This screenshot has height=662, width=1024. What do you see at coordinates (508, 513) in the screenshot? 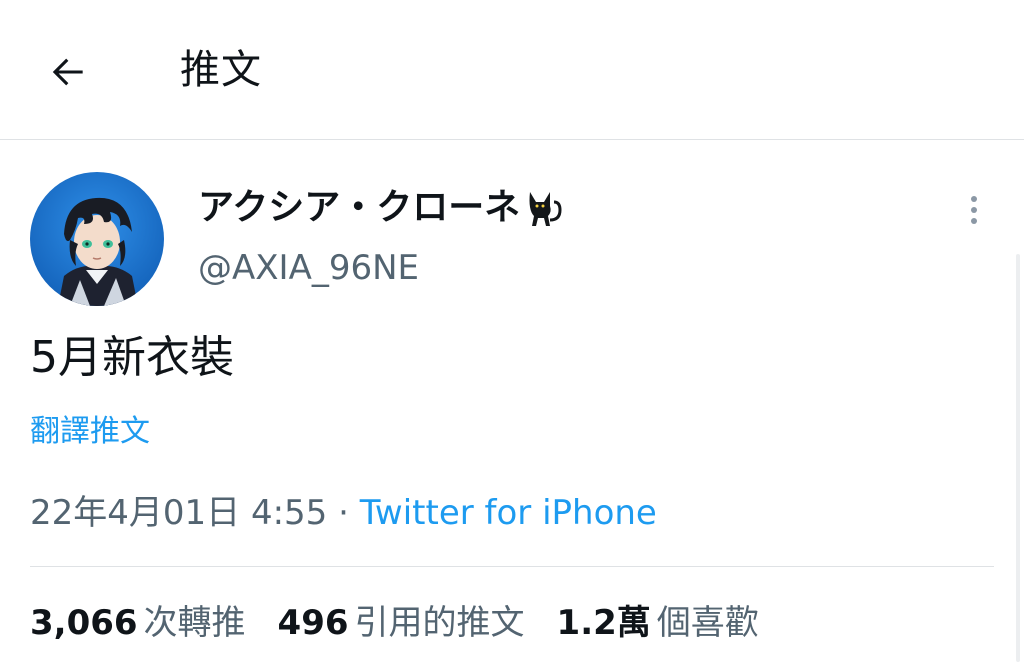
I see `tweet-source-link: Twitter for iPhone` at bounding box center [508, 513].